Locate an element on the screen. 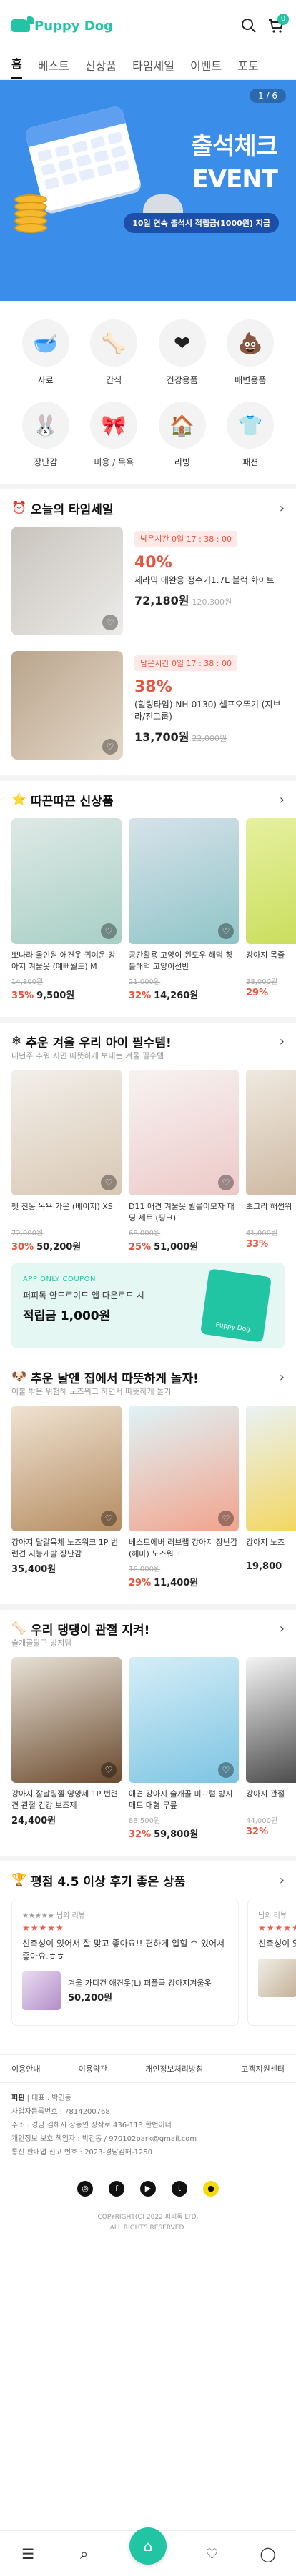 Image resolution: width=296 pixels, height=2576 pixels. footer-link-guide: 이용안내 is located at coordinates (25, 2068).